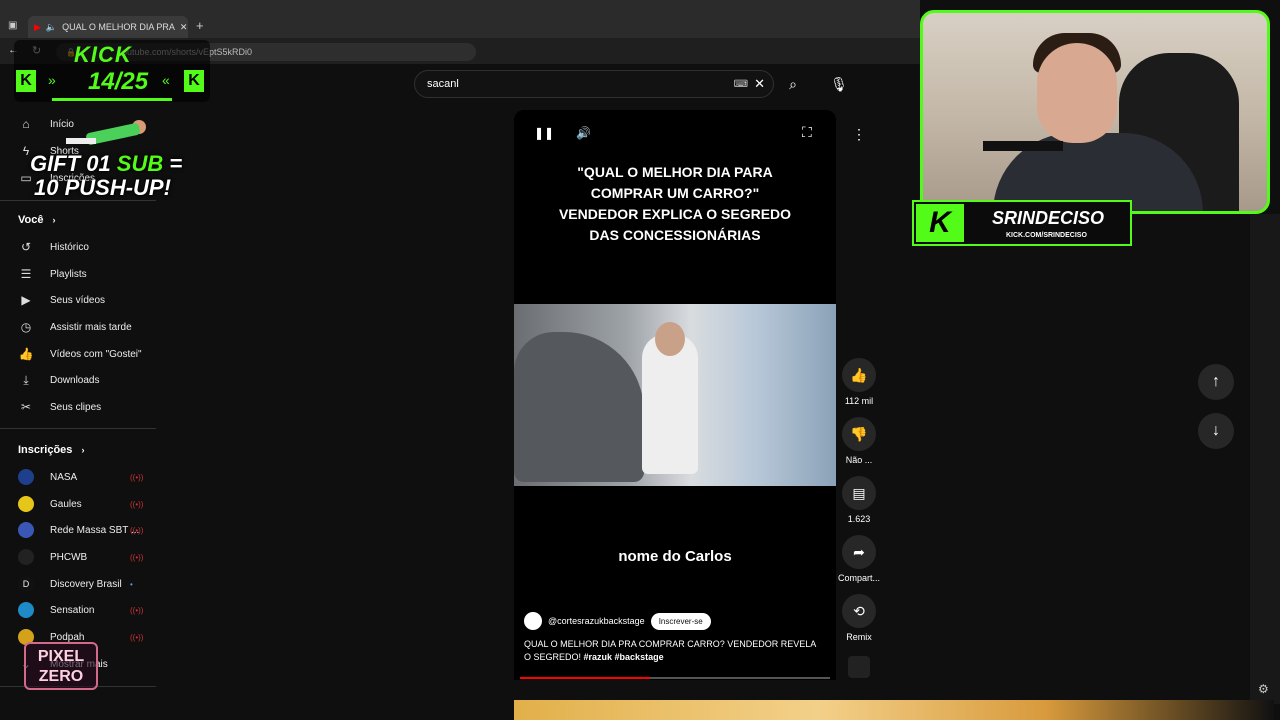 This screenshot has width=1280, height=720. I want to click on subscribe-button: Inscrever-se, so click(680, 621).